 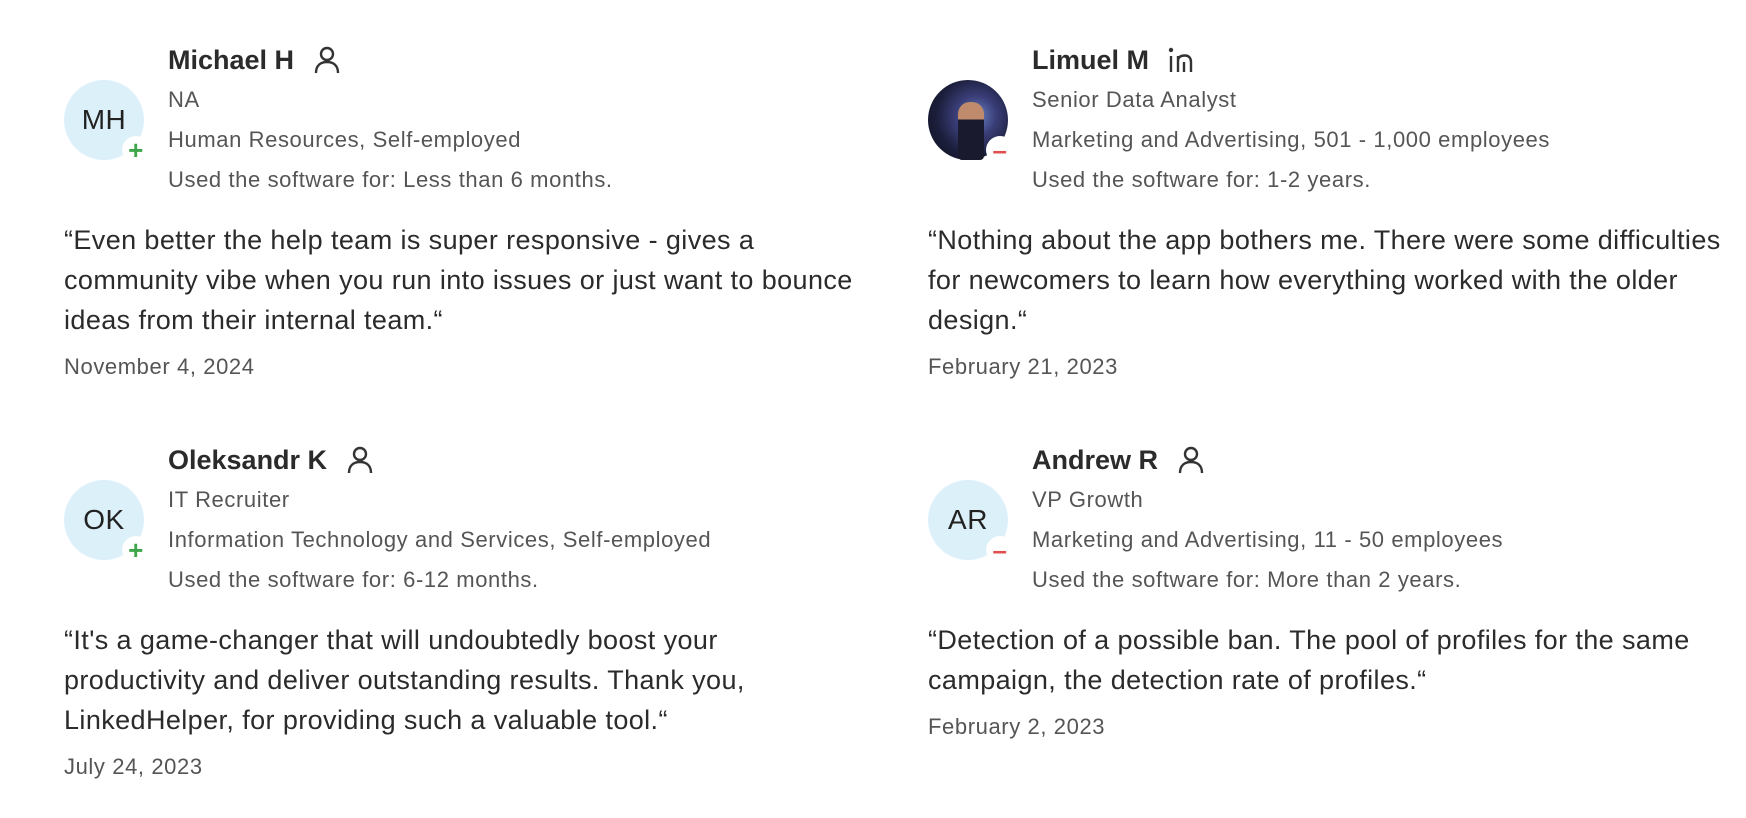 What do you see at coordinates (133, 766) in the screenshot?
I see `review-date: July 24, 2023` at bounding box center [133, 766].